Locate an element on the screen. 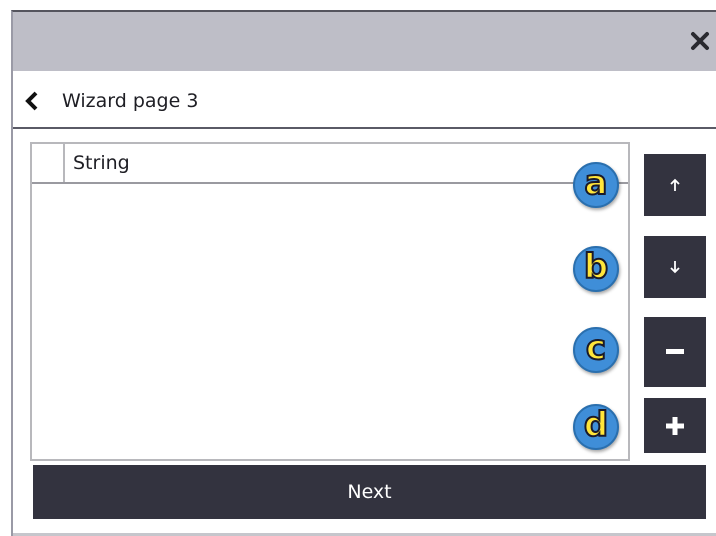  annotation-label-d: d is located at coordinates (596, 425).